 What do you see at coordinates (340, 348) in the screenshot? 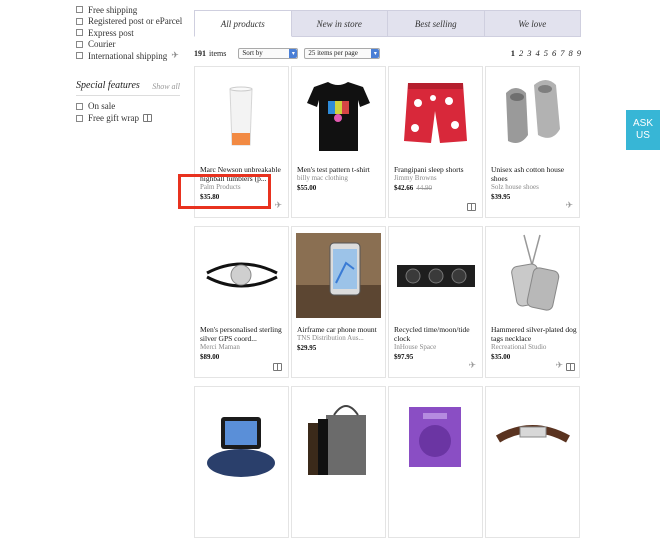
I see `product-price: $29.95` at bounding box center [340, 348].